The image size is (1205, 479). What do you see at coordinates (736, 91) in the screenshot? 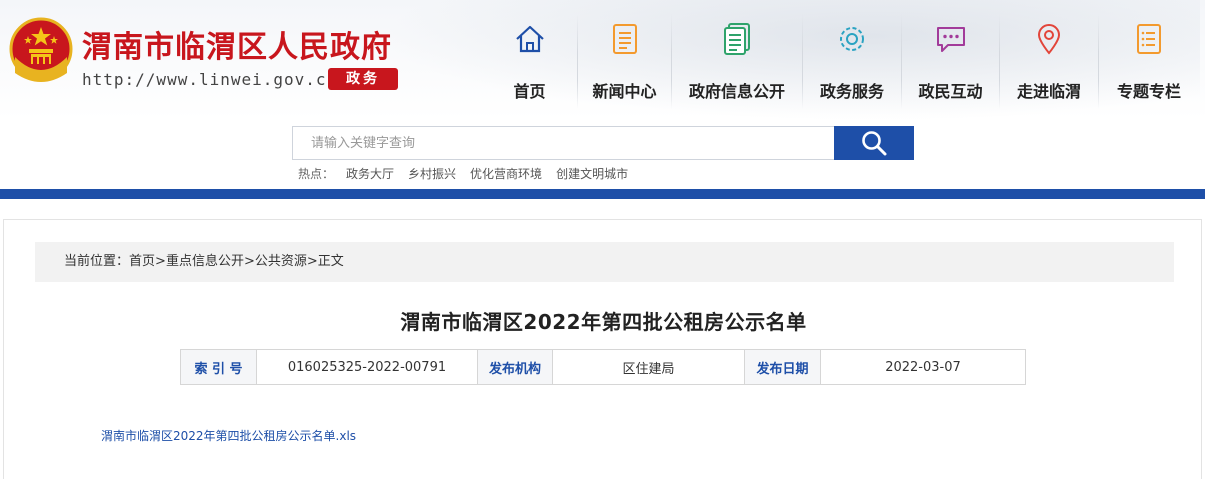
I see `nav-label-gov-info: 政府信息公开` at bounding box center [736, 91].